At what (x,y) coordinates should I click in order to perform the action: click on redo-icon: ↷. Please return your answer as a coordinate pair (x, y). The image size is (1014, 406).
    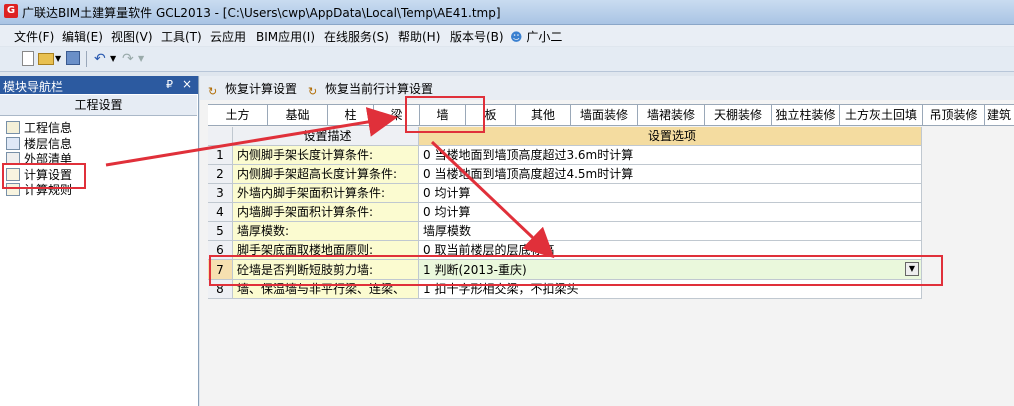
    Looking at the image, I should click on (130, 59).